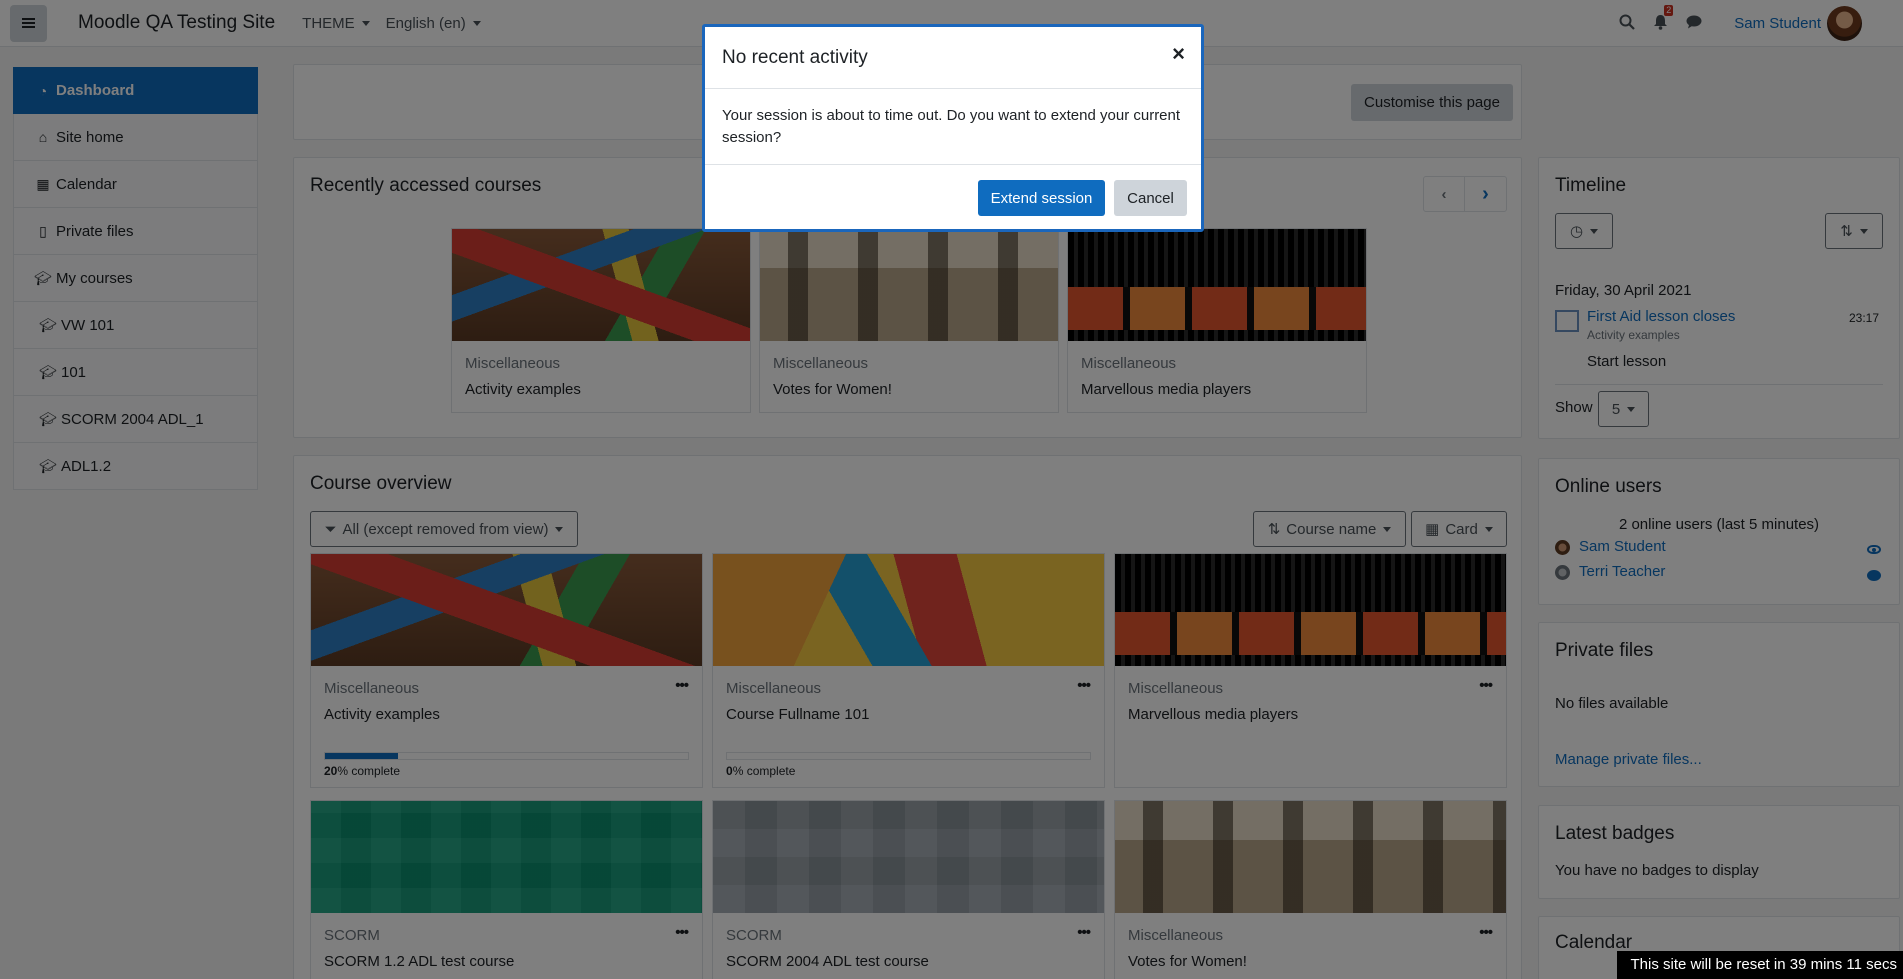 The height and width of the screenshot is (979, 1903). I want to click on extend-session-button: Extend session, so click(1041, 198).